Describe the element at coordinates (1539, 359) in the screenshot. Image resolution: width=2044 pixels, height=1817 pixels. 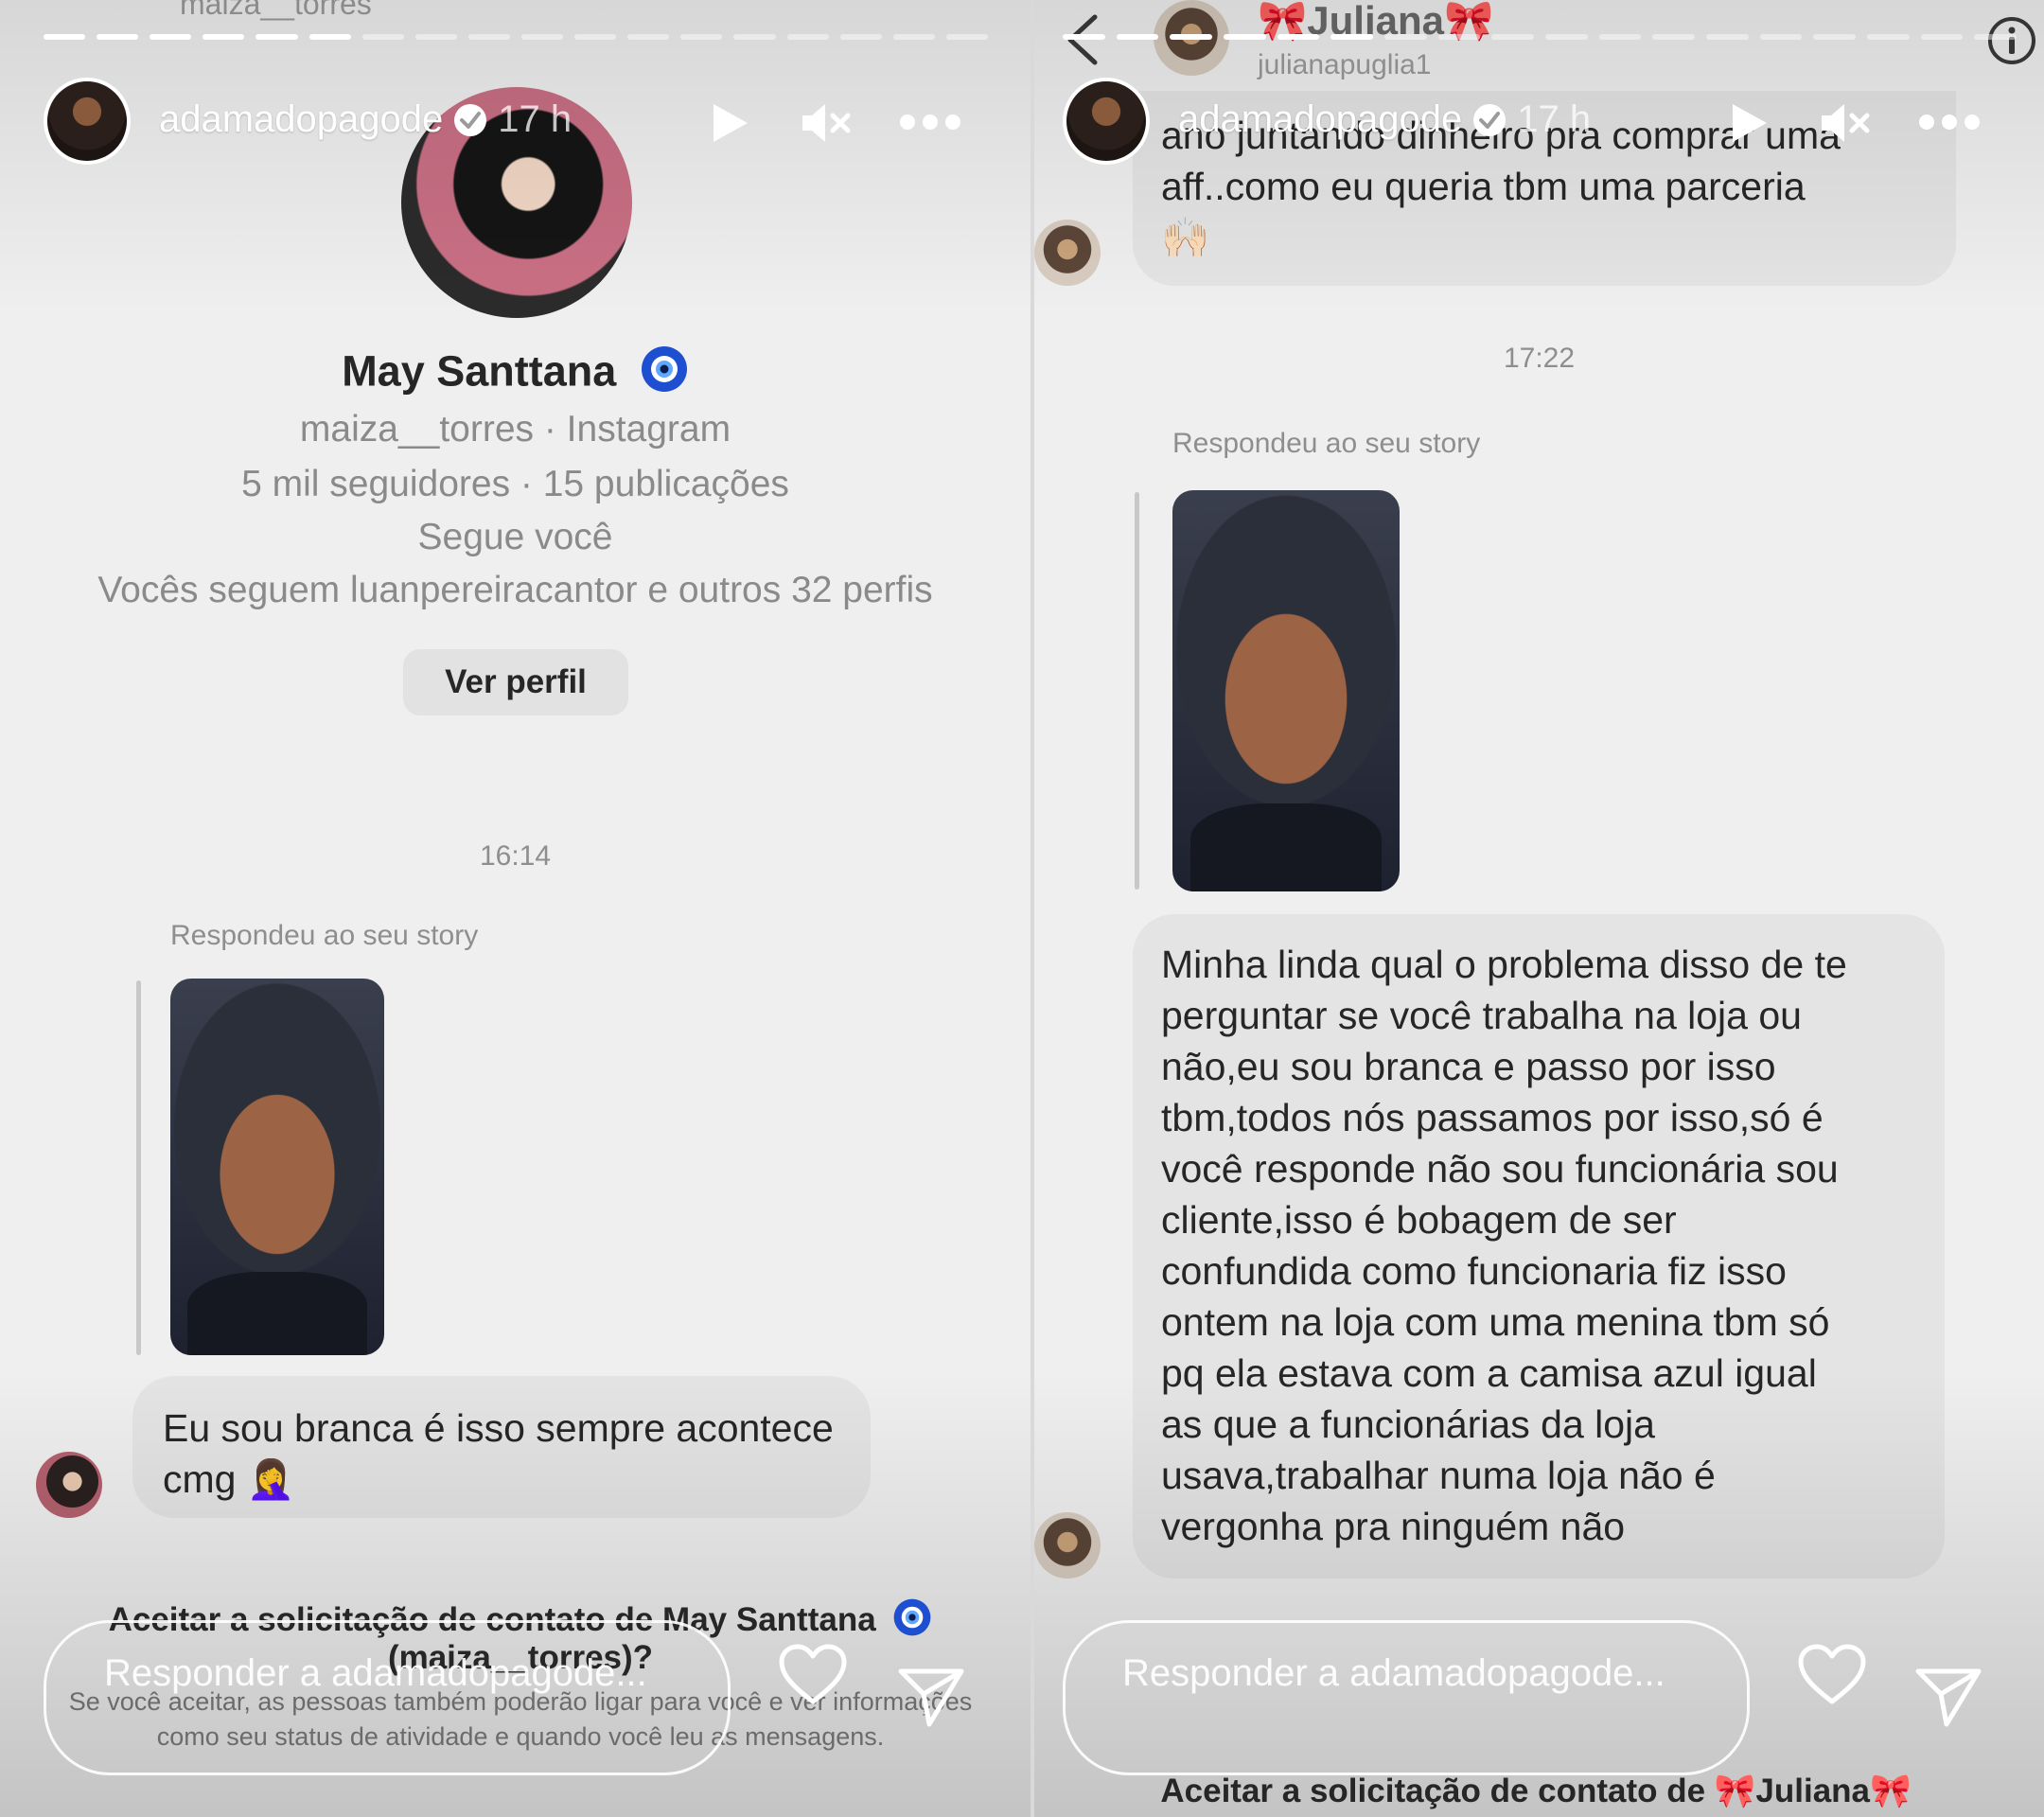
I see `timestamp: 17:22` at that location.